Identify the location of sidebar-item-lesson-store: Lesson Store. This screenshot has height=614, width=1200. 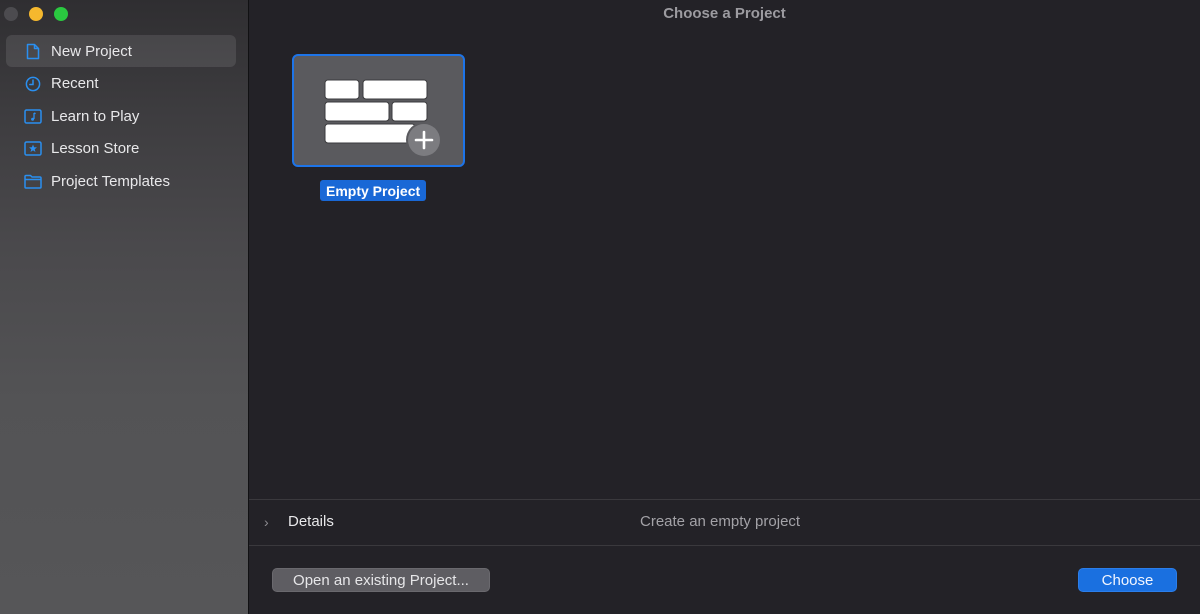
(121, 149).